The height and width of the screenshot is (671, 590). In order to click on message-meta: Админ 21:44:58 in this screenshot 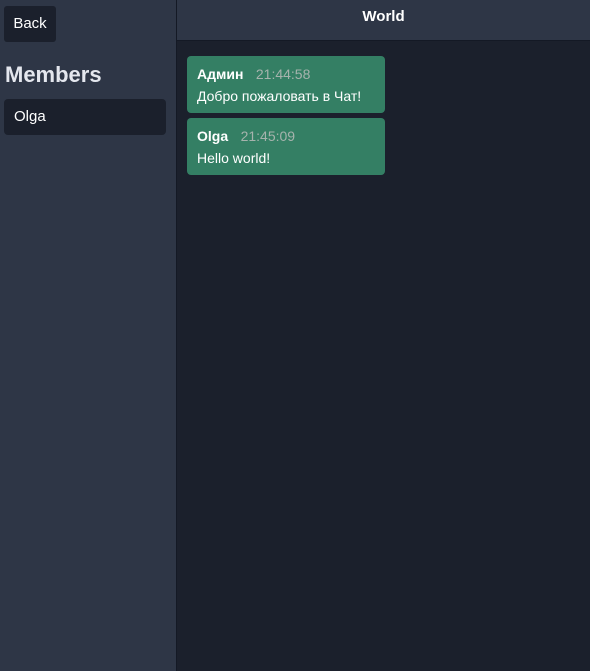, I will do `click(286, 74)`.